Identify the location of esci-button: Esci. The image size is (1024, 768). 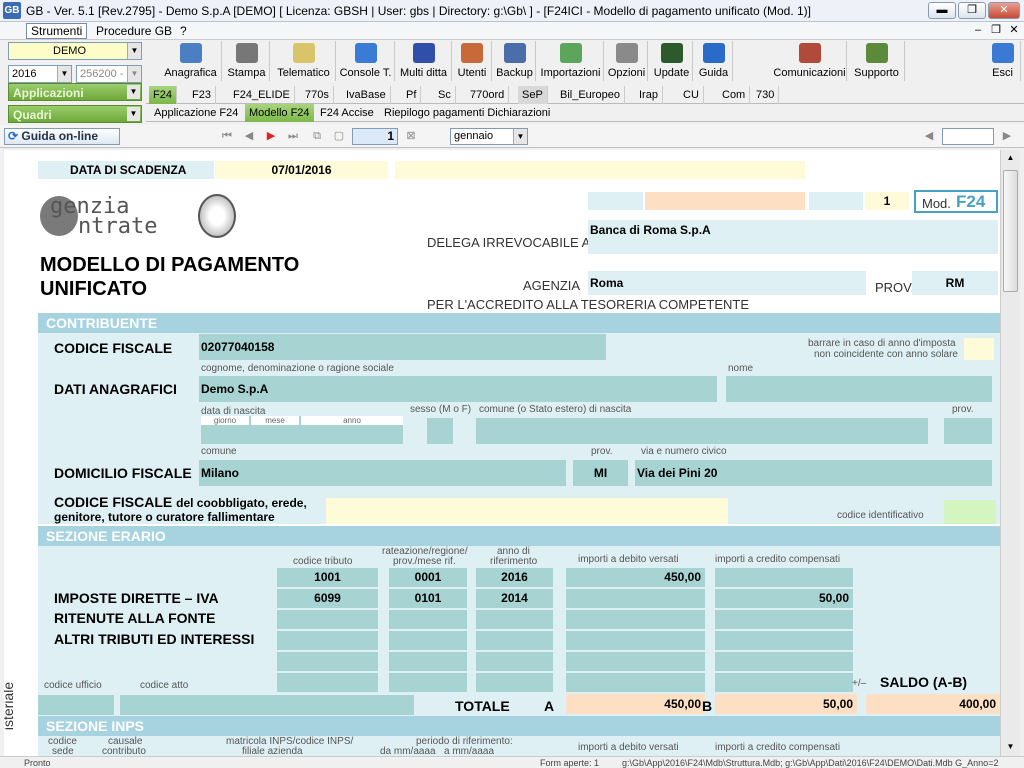
(1003, 61).